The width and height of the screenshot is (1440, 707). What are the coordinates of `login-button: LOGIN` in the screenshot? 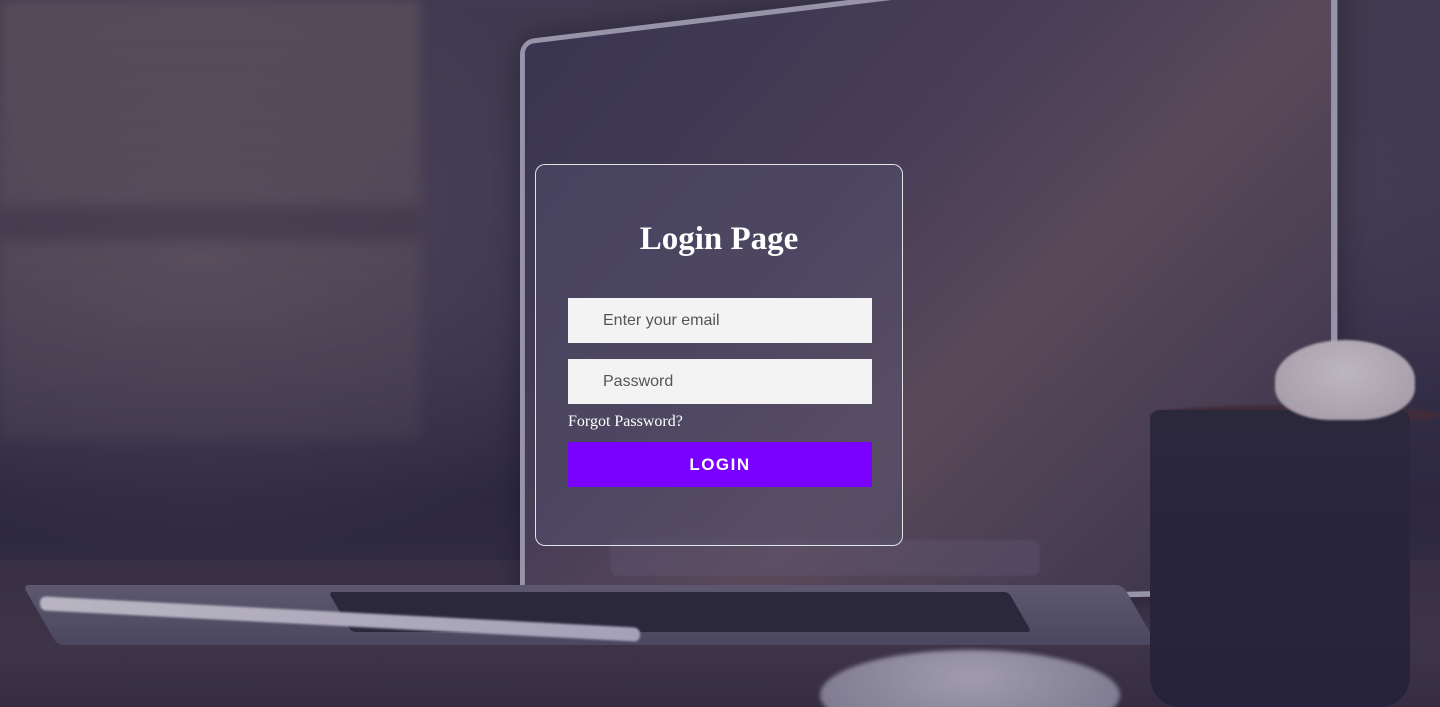 It's located at (720, 464).